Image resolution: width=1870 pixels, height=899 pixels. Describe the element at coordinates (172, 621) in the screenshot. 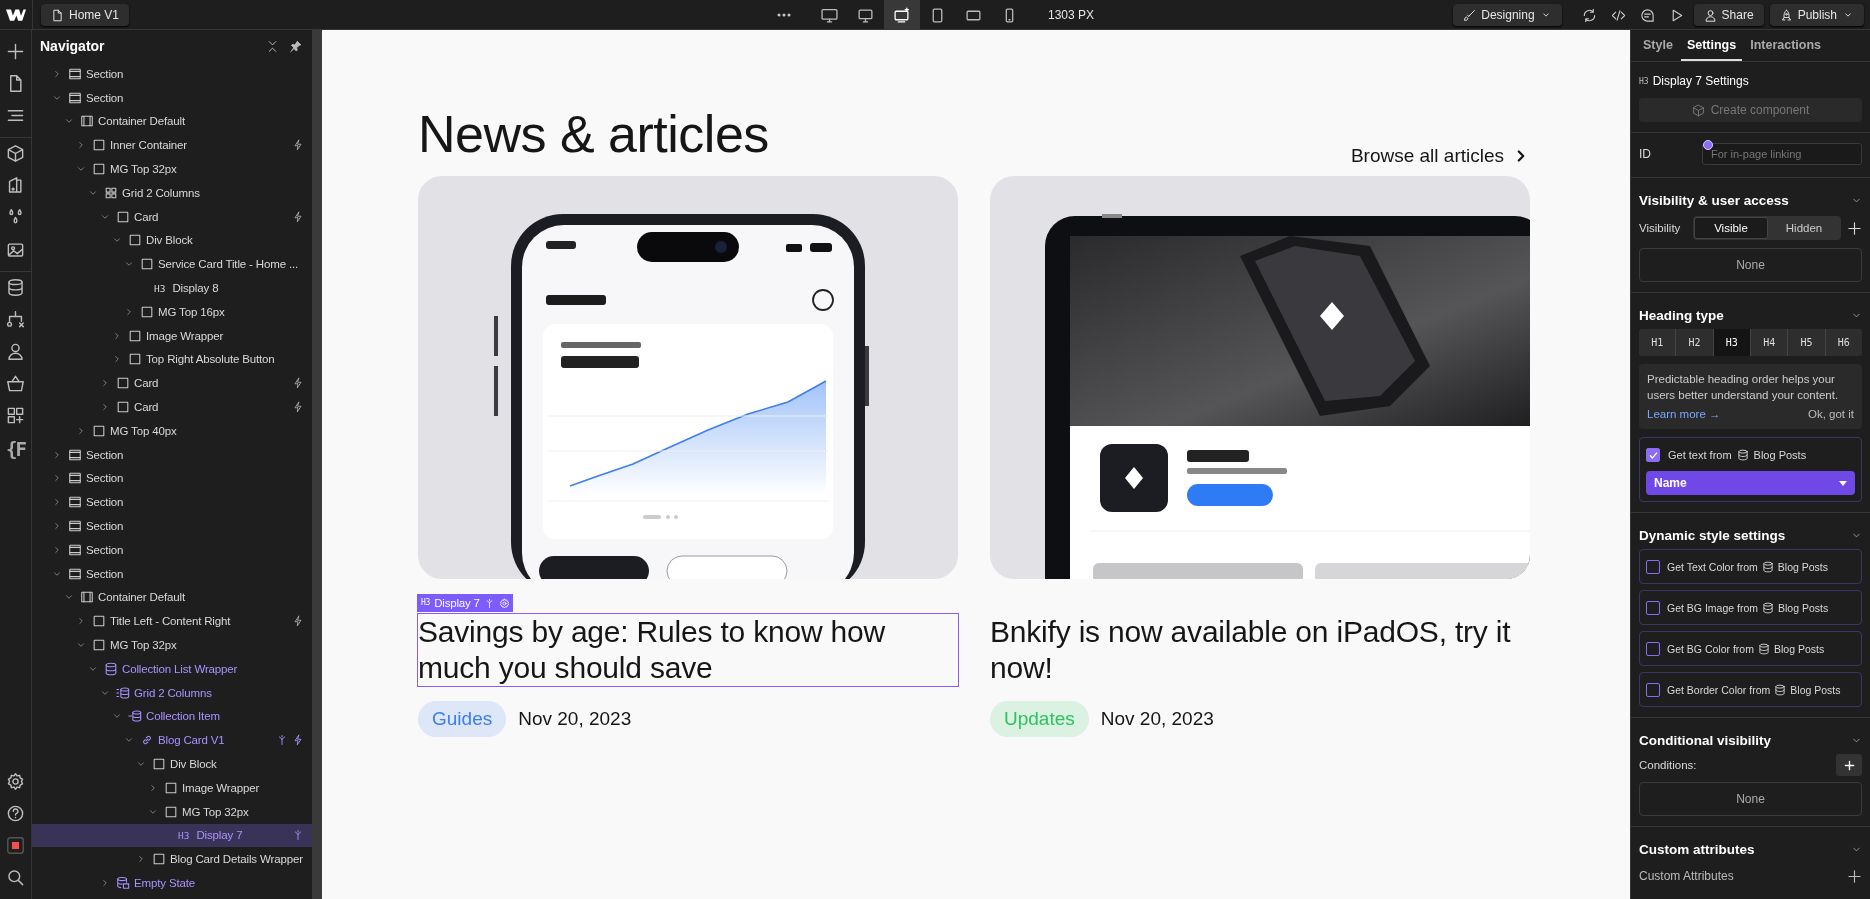

I see `navigator-item: Title Left - Content Right` at that location.